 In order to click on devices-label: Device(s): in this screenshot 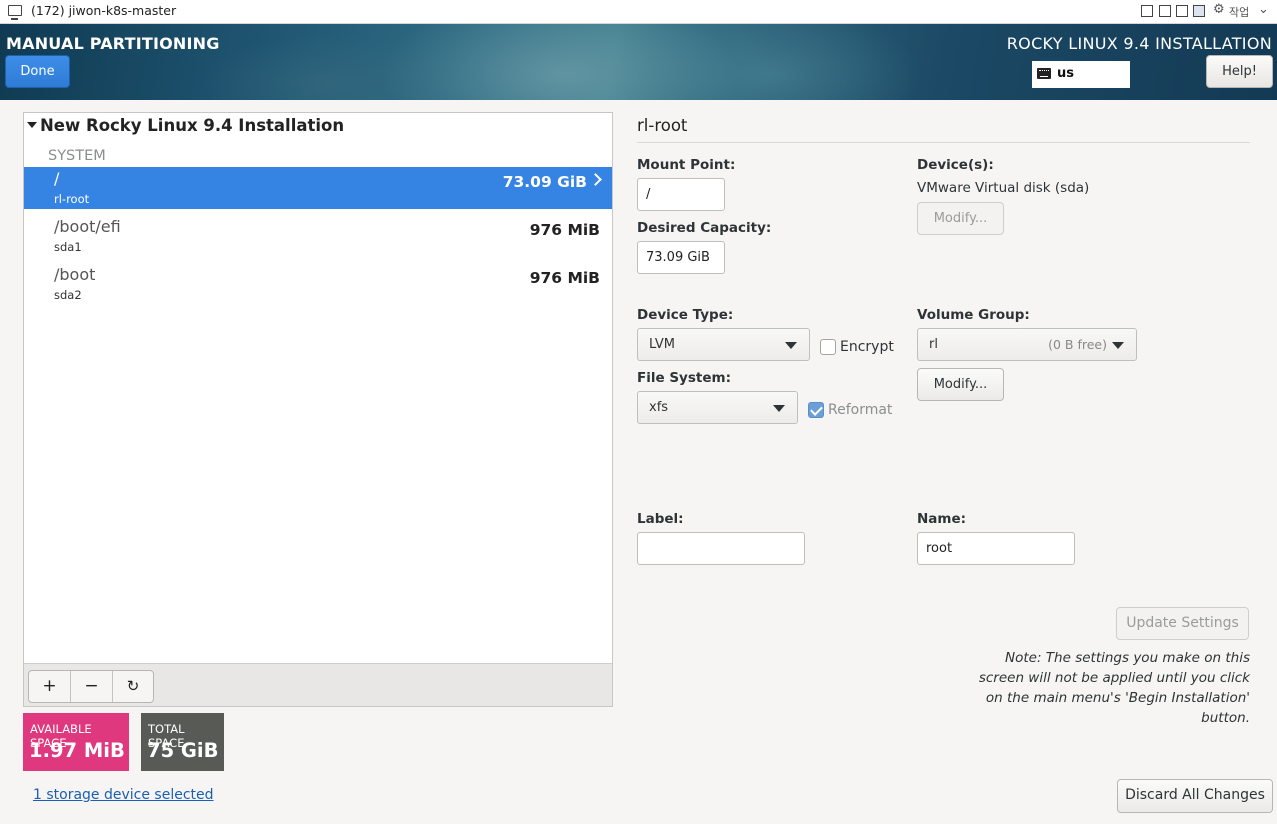, I will do `click(955, 165)`.